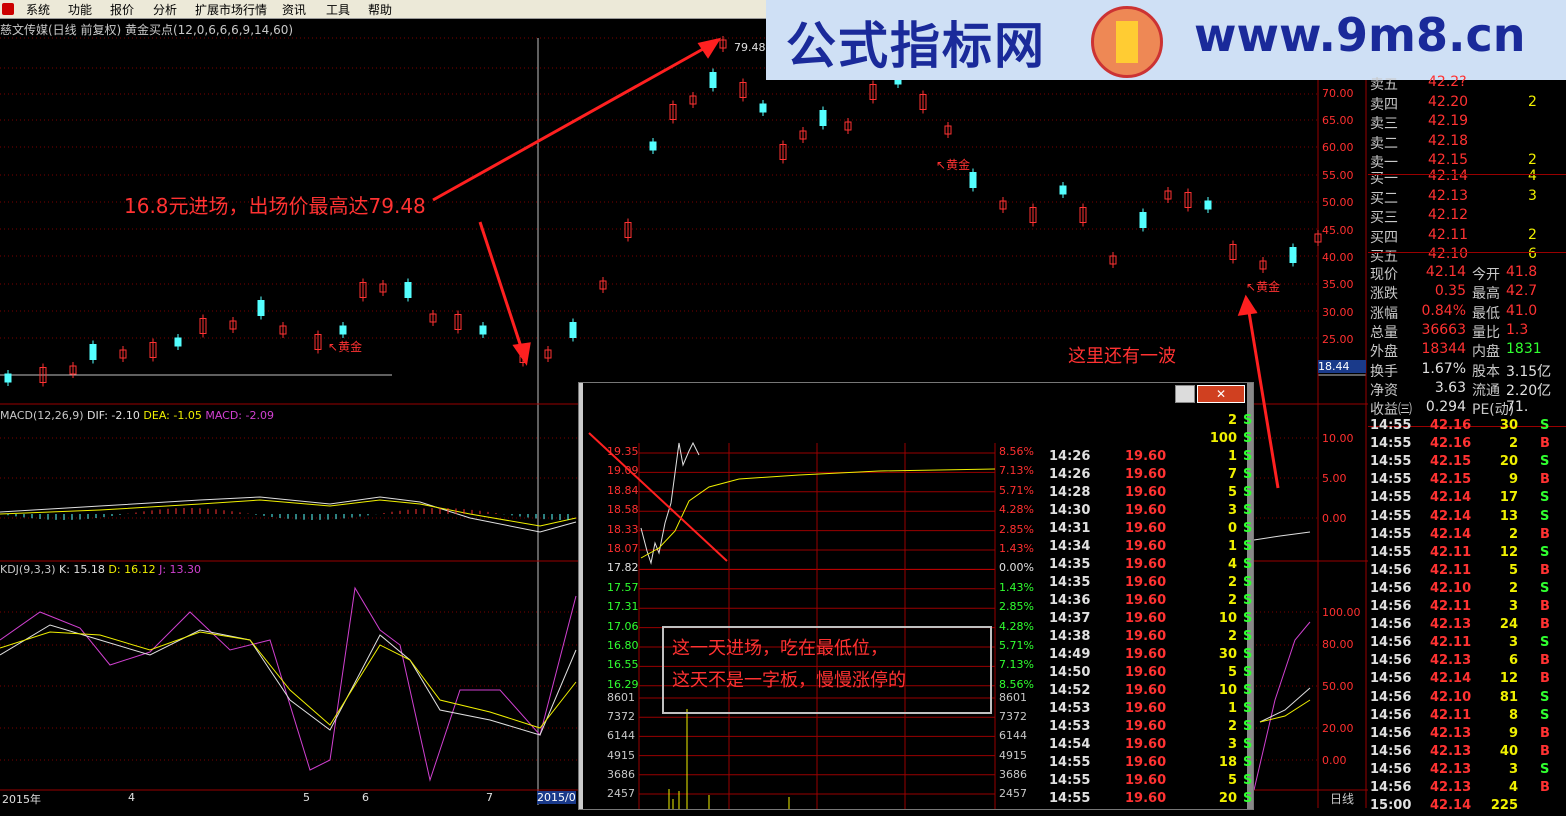 Image resolution: width=1566 pixels, height=816 pixels. Describe the element at coordinates (1384, 237) in the screenshot. I see `quote-label: 买四` at that location.